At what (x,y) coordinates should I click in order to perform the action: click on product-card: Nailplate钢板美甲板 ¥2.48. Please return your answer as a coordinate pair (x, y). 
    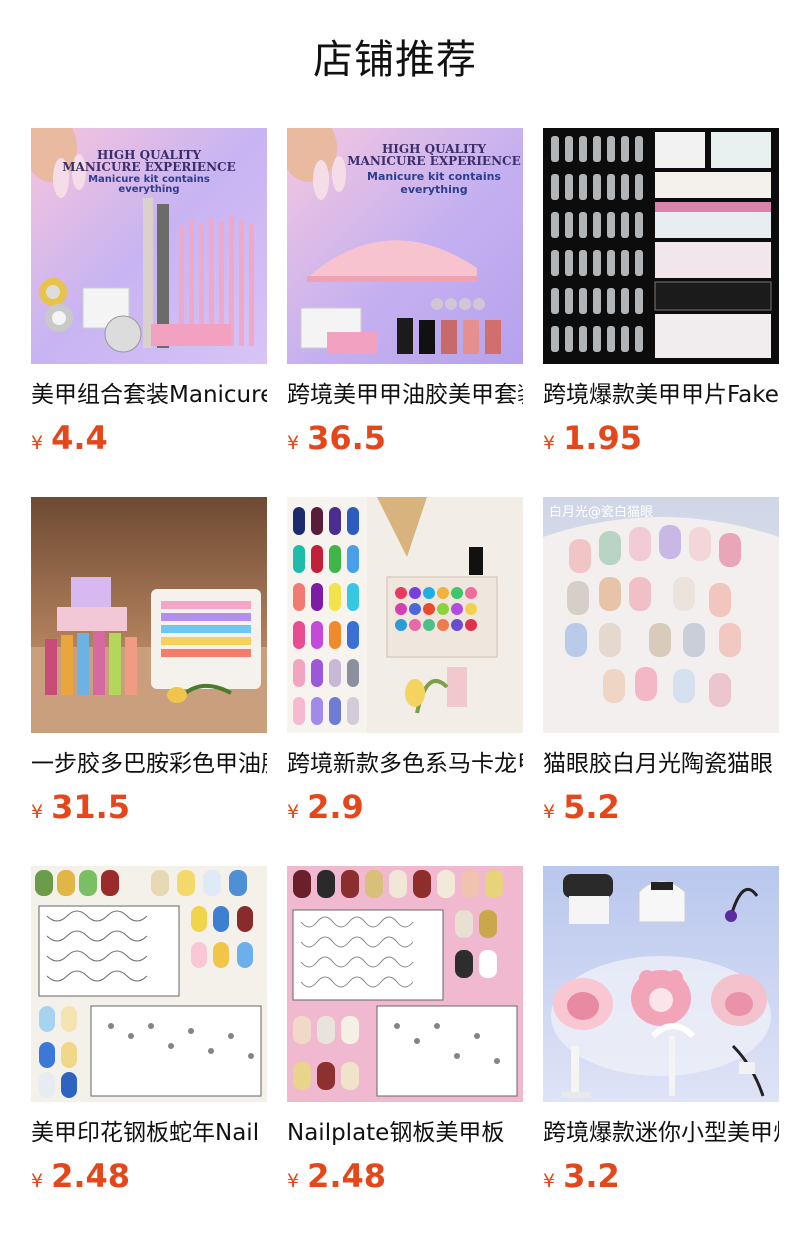
    Looking at the image, I should click on (405, 1050).